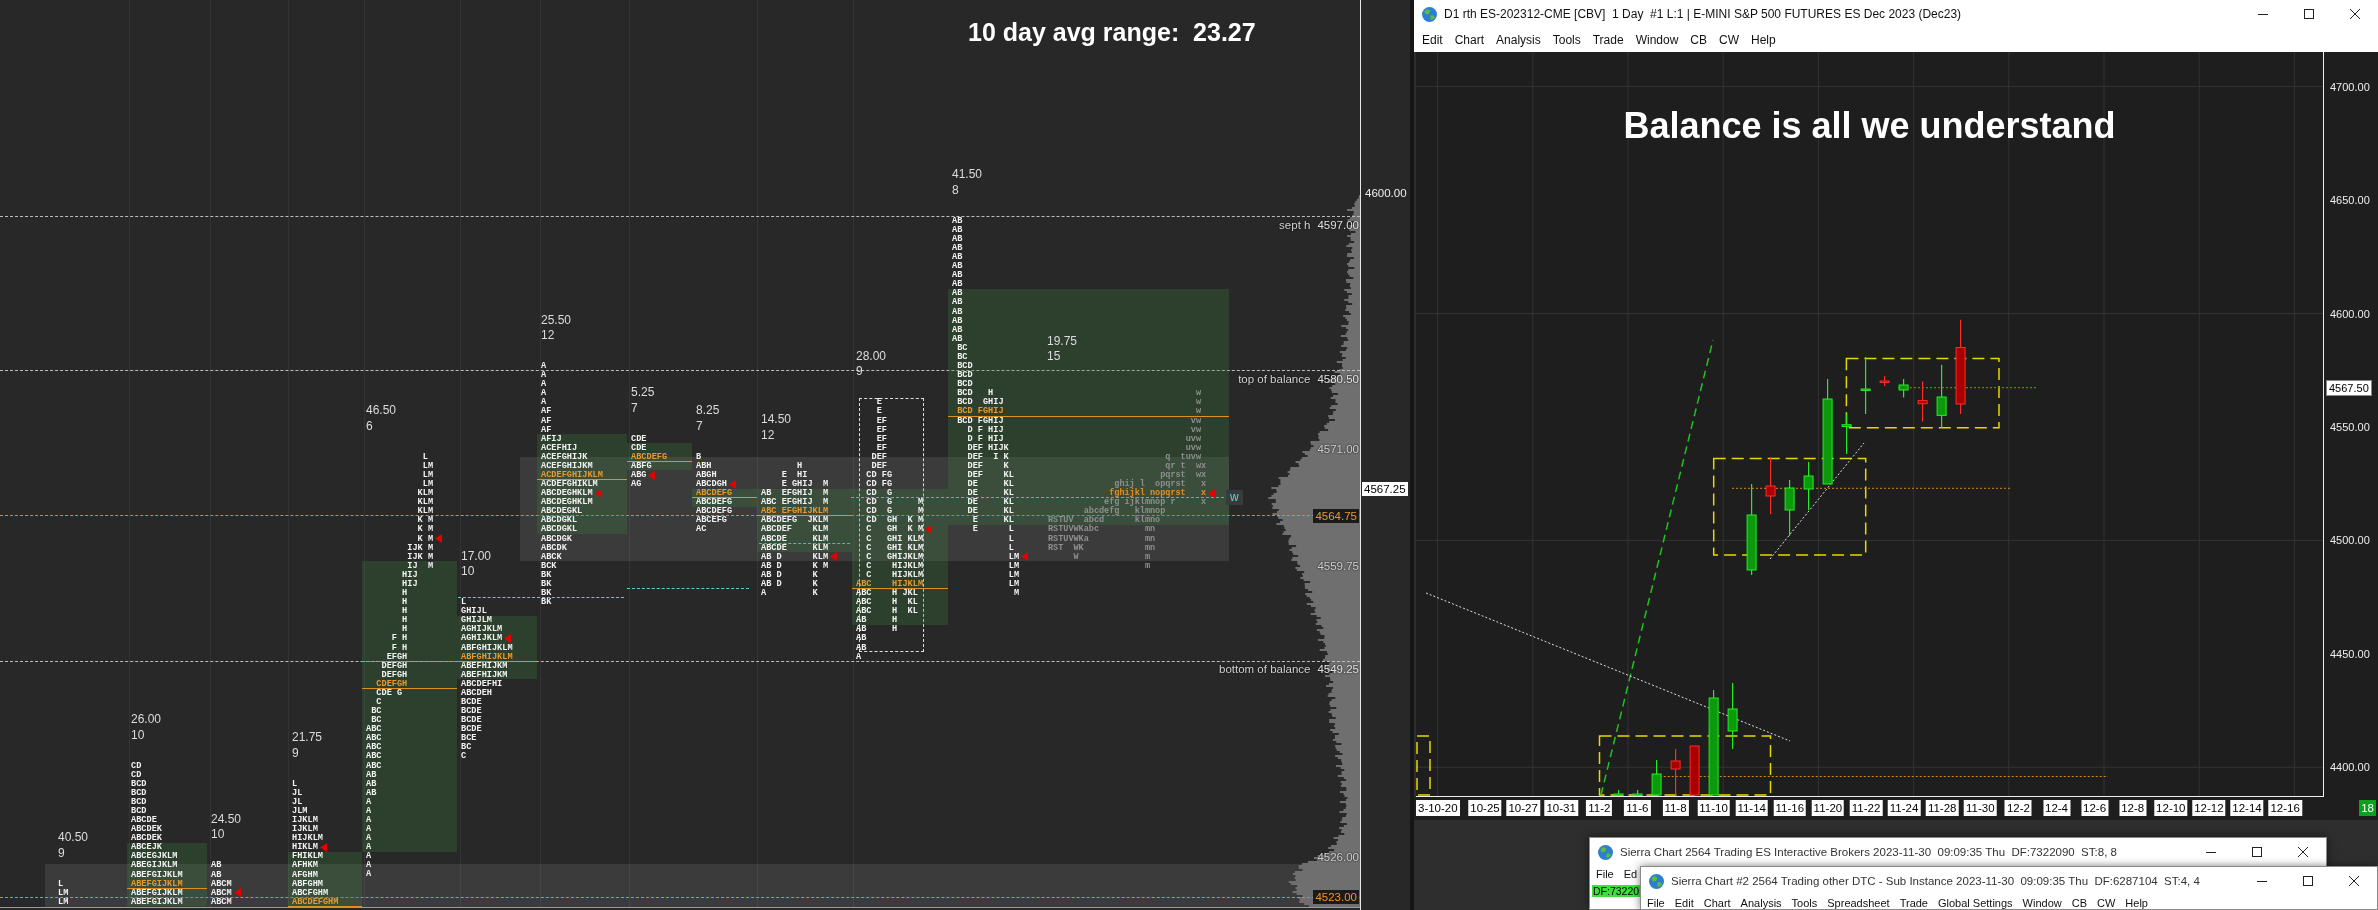 This screenshot has height=910, width=2378. What do you see at coordinates (374, 756) in the screenshot?
I see `tpo-letters: ABC` at bounding box center [374, 756].